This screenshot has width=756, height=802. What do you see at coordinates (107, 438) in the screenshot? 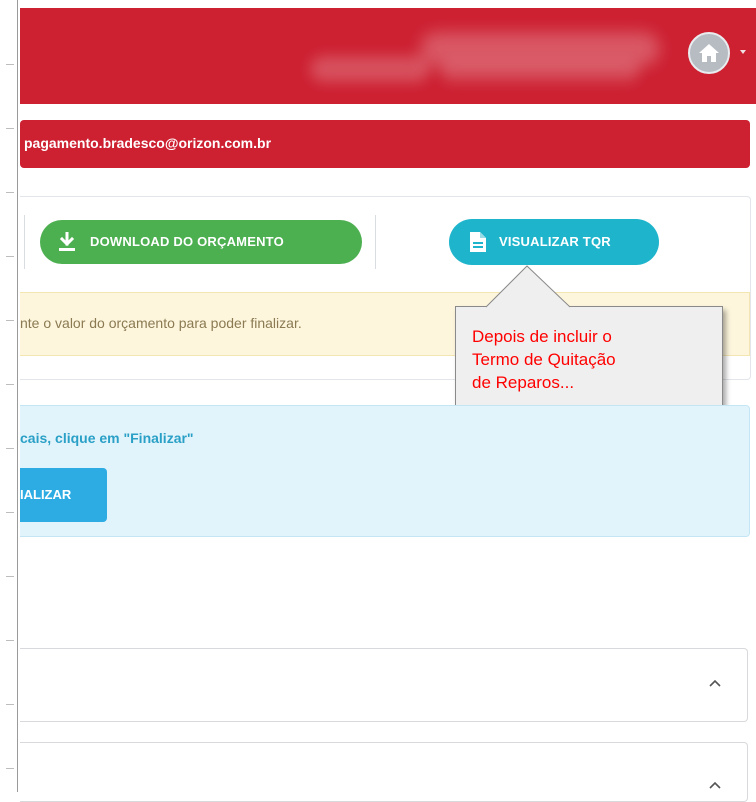
I see `finalize-instruction: cais, clique em "Finalizar"` at bounding box center [107, 438].